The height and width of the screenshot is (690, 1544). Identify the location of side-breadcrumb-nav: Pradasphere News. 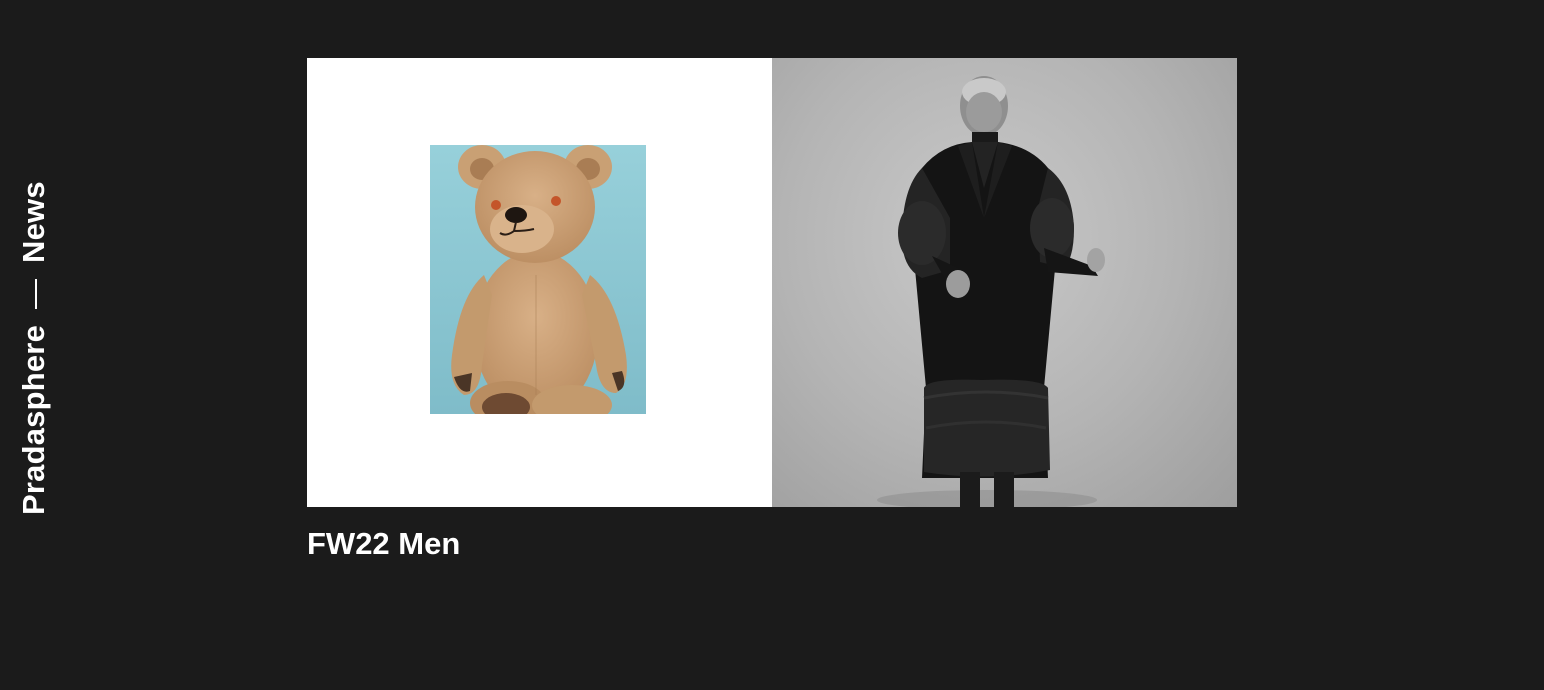
(34, 345).